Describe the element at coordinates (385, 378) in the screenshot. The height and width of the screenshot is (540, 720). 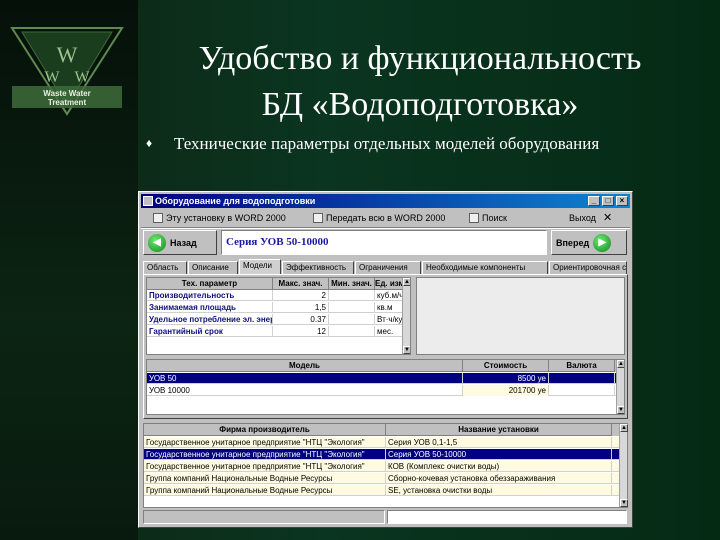
I see `model-row-selected: УОВ 50 8500 уе` at that location.